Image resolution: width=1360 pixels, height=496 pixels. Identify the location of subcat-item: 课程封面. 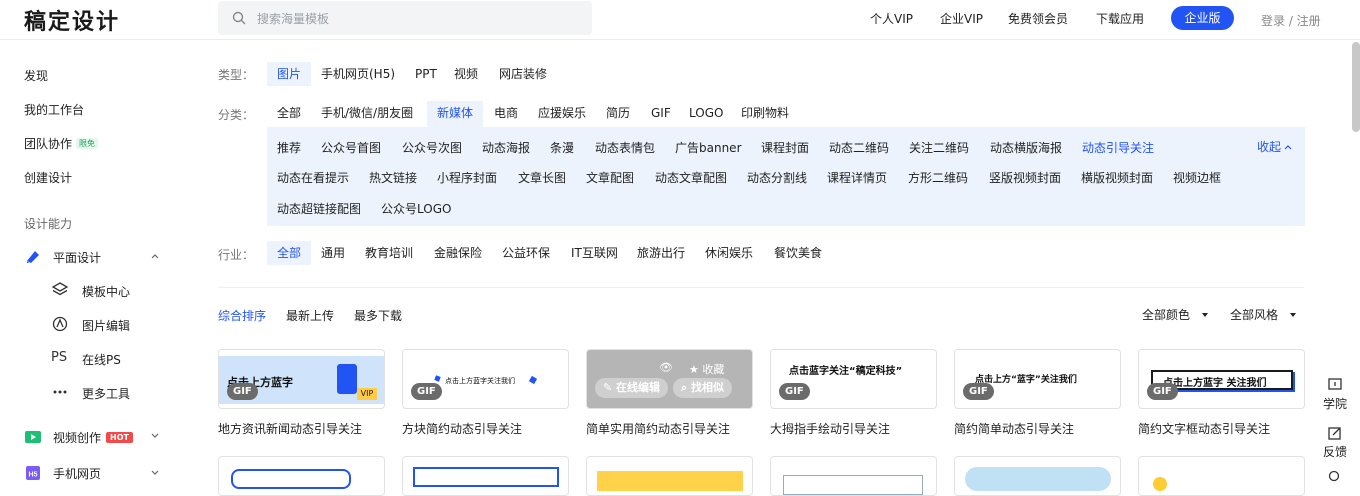
(785, 147).